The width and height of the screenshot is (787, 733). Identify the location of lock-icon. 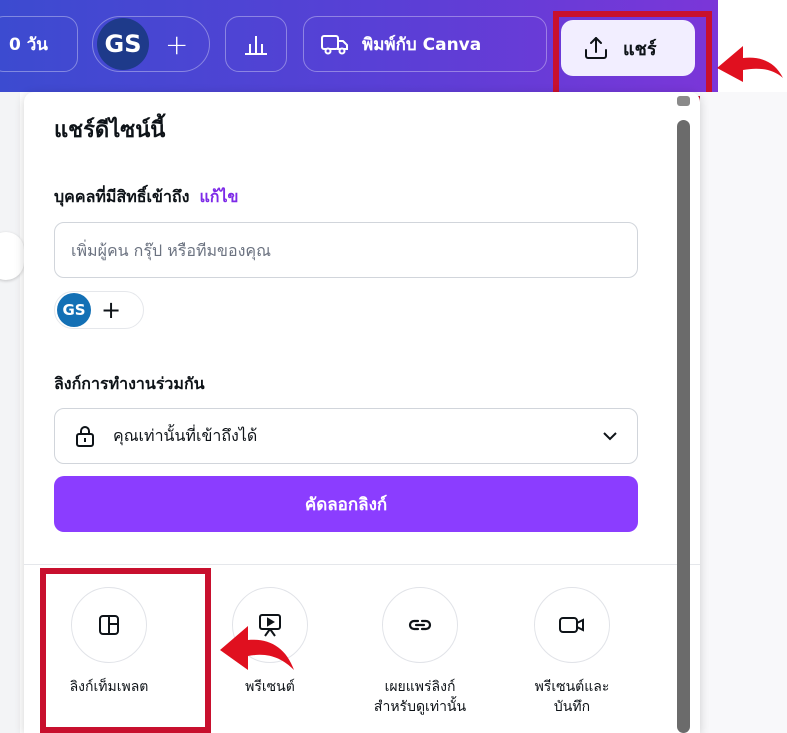
(85, 436).